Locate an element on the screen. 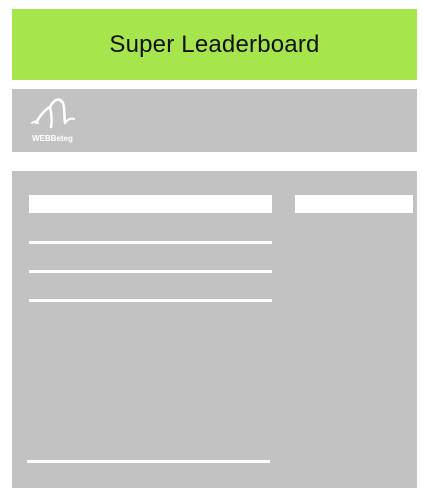  site-header: WEBBeteg is located at coordinates (214, 120).